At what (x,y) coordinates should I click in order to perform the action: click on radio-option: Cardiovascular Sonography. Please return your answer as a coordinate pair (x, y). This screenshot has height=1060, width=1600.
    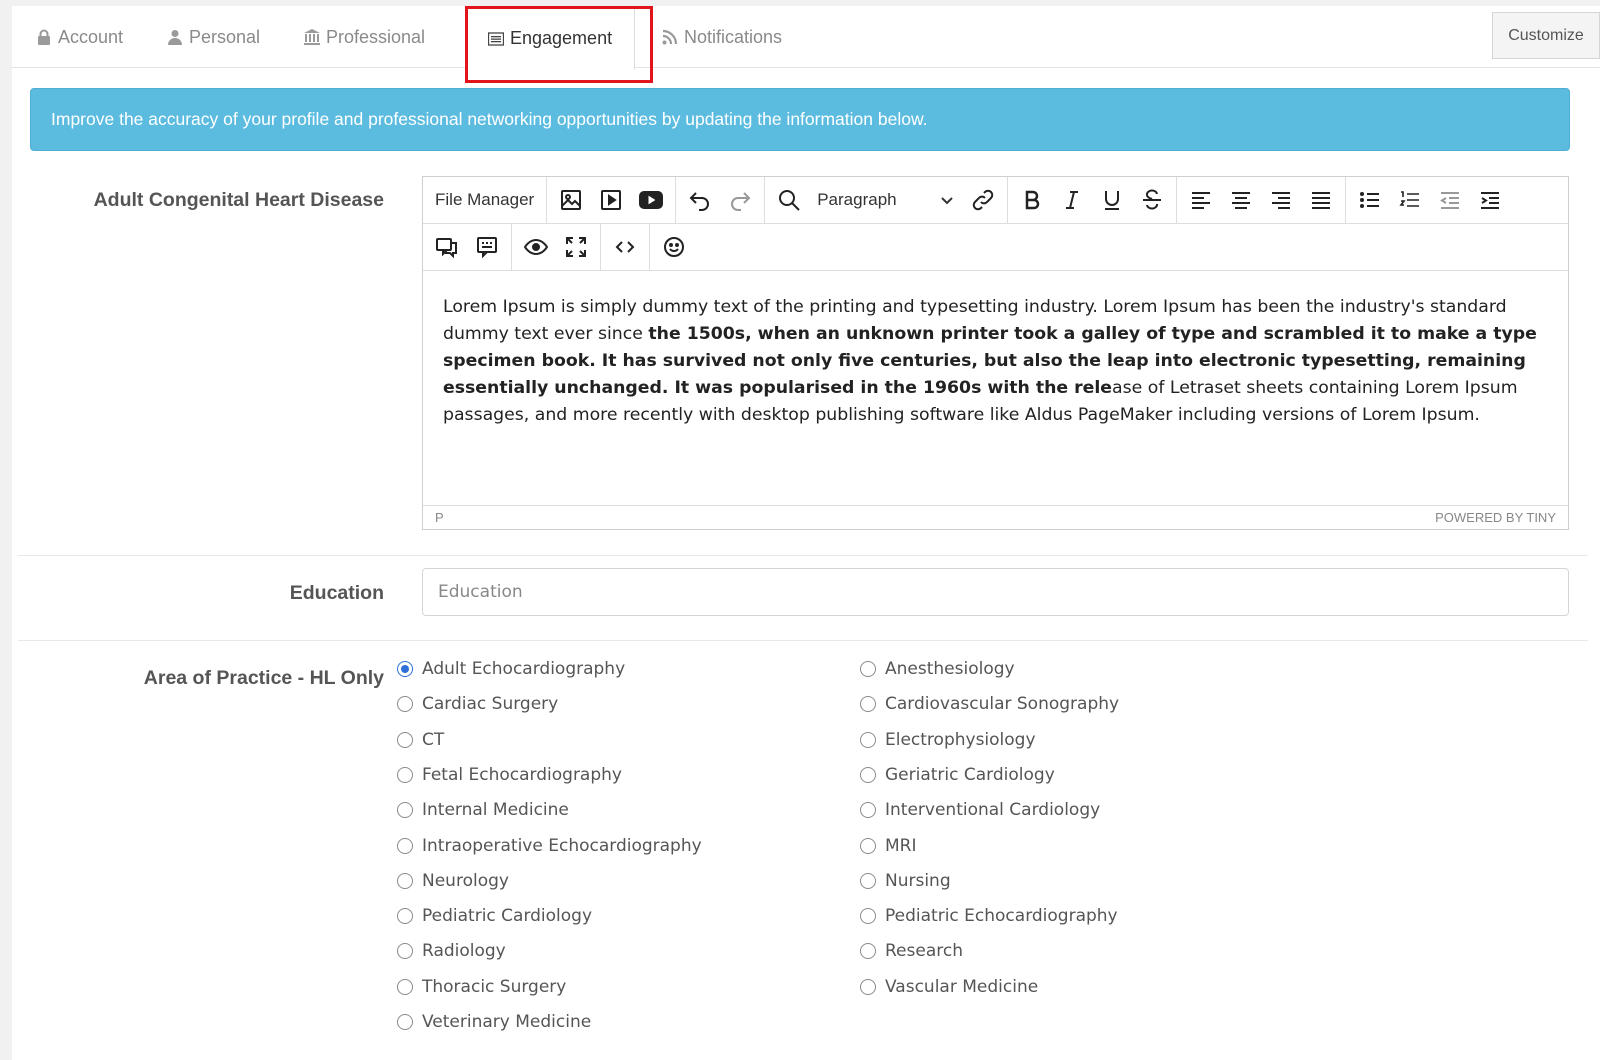
    Looking at the image, I should click on (989, 704).